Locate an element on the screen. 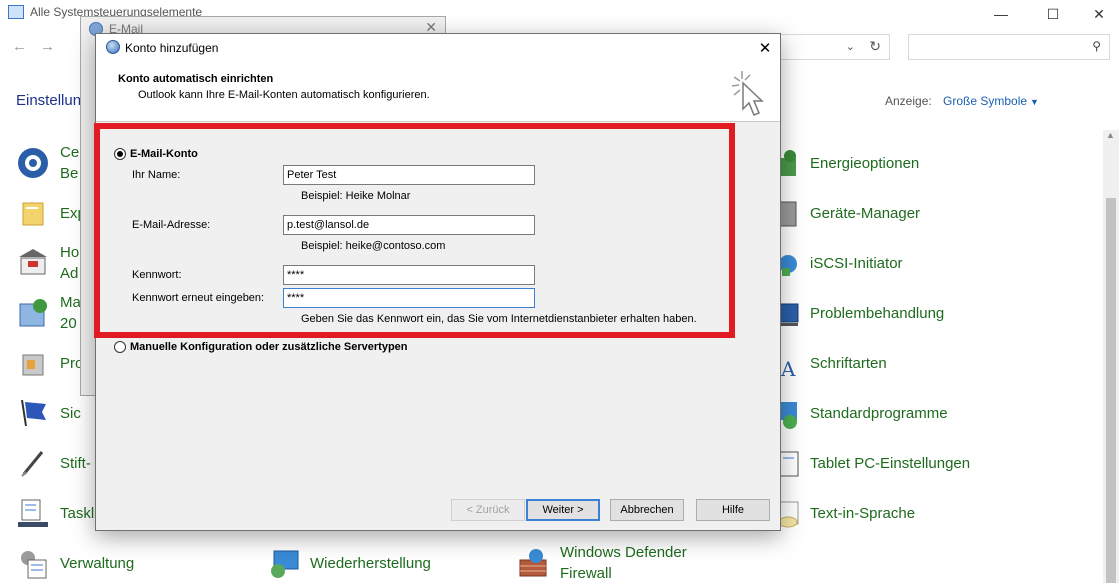 Image resolution: width=1119 pixels, height=583 pixels. page-heading: Einstellun is located at coordinates (49, 100).